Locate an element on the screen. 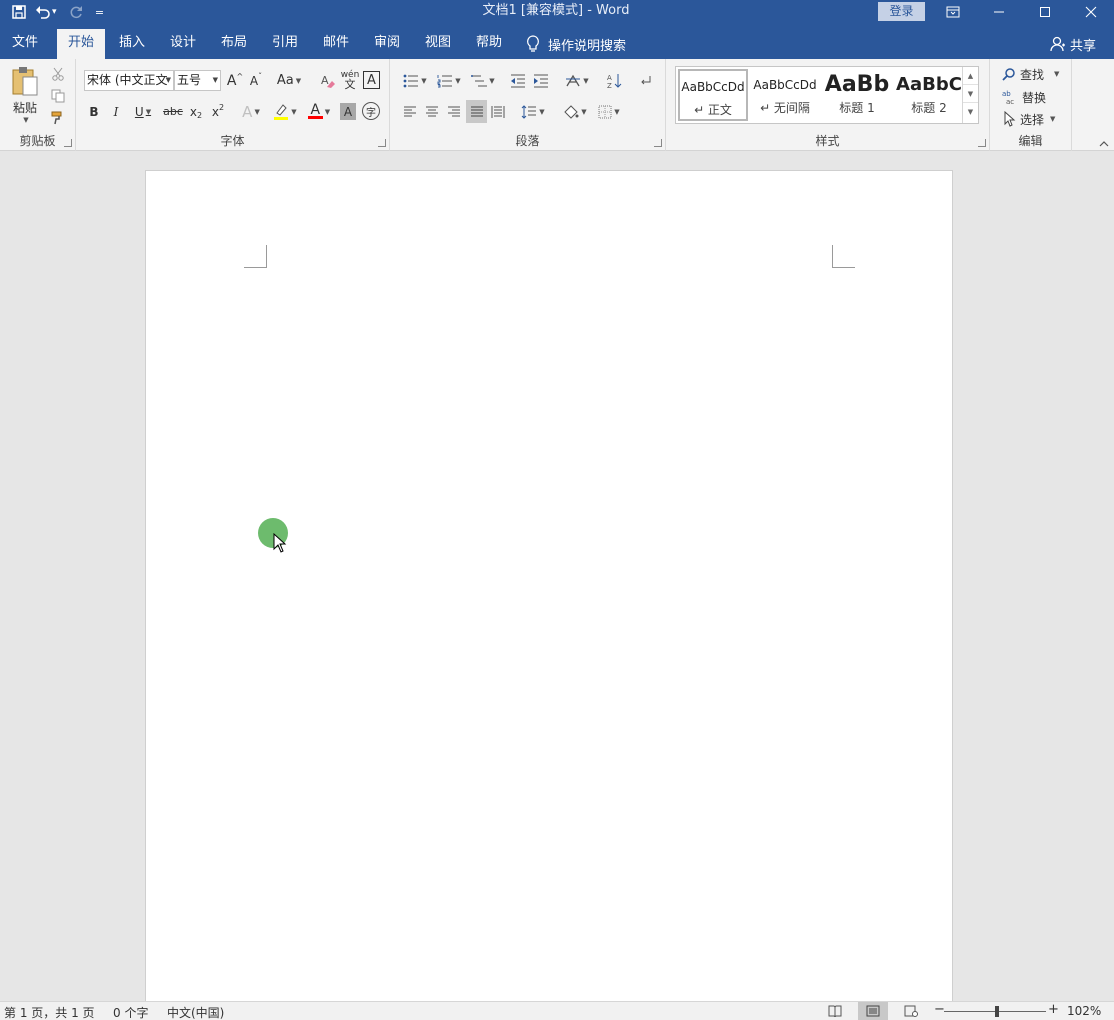  zoom-level: 102% is located at coordinates (1084, 1011).